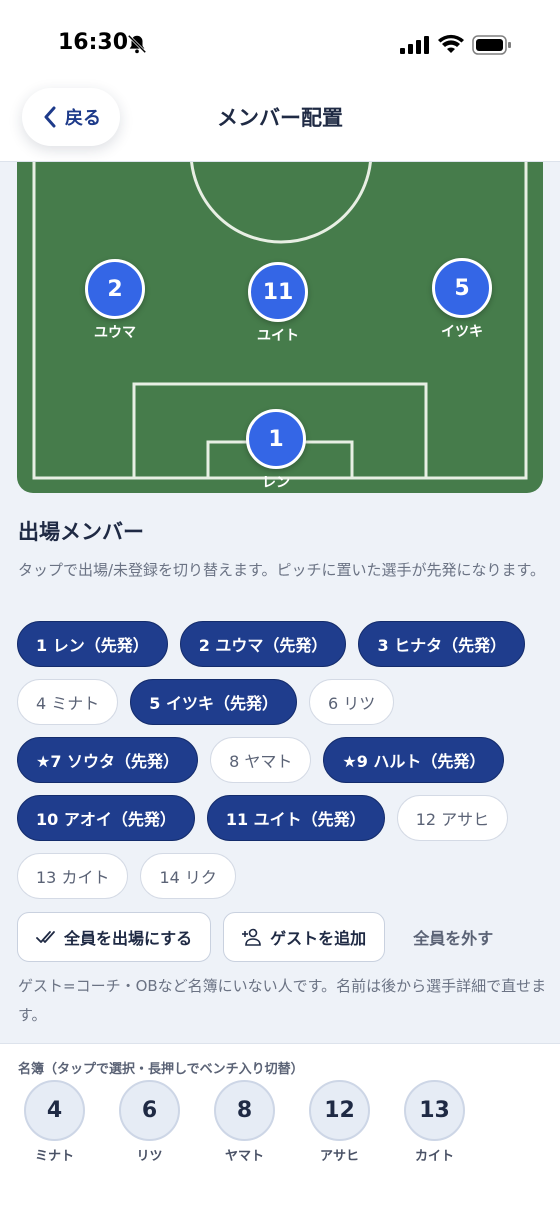 Image resolution: width=560 pixels, height=1218 pixels. Describe the element at coordinates (213, 702) in the screenshot. I see `member-chip: 5 イツキ（先発）` at that location.